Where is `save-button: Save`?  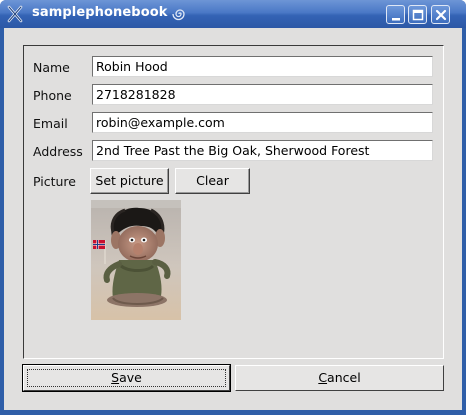
save-button: Save is located at coordinates (126, 378).